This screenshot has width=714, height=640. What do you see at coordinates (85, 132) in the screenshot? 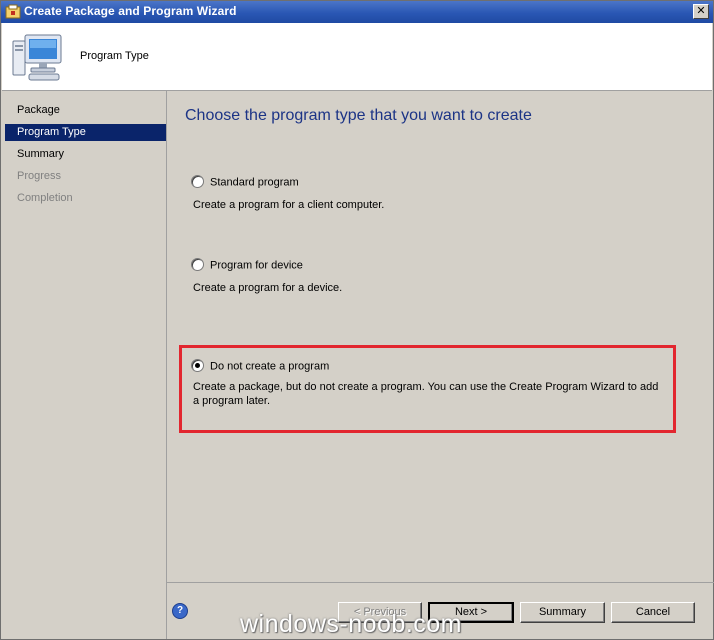
I see `nav-item-program-type: Program Type` at bounding box center [85, 132].